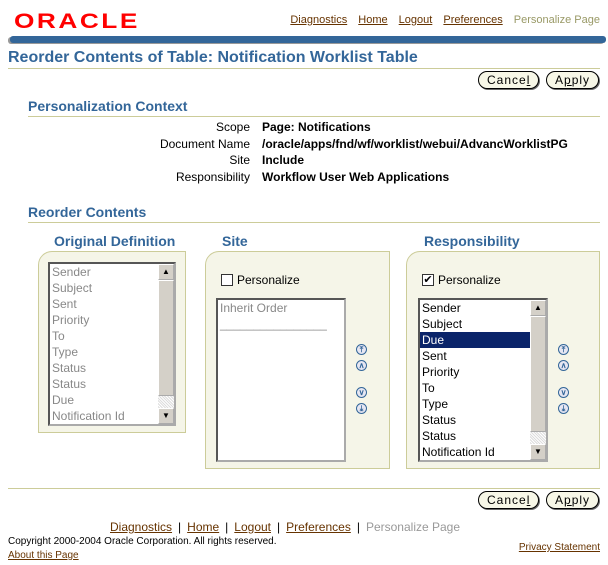  Describe the element at coordinates (563, 392) in the screenshot. I see `responsibility-move-down-icon: ∨` at that location.